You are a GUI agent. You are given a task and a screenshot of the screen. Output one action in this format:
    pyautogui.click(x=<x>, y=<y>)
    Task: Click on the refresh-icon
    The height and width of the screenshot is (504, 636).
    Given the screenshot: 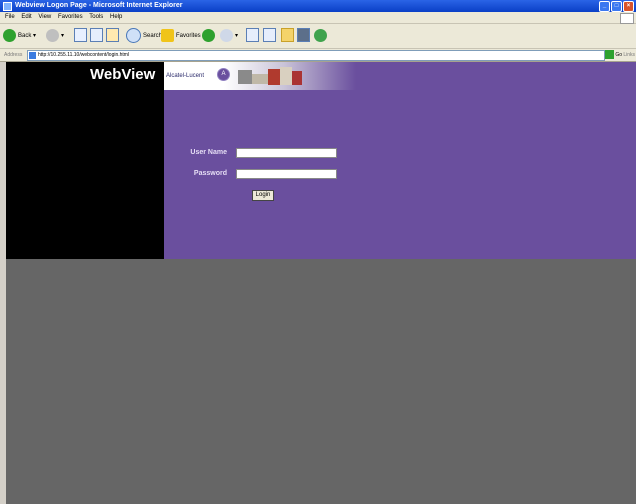 What is the action you would take?
    pyautogui.click(x=96, y=35)
    